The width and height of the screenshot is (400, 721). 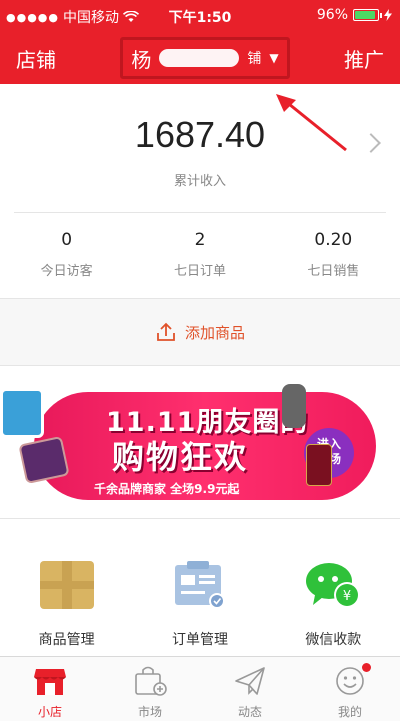 I want to click on total-income-label: 累计收入, so click(x=199, y=181).